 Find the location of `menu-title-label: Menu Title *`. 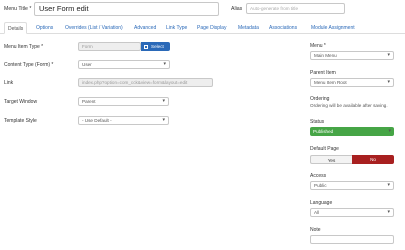

menu-title-label: Menu Title * is located at coordinates (18, 9).